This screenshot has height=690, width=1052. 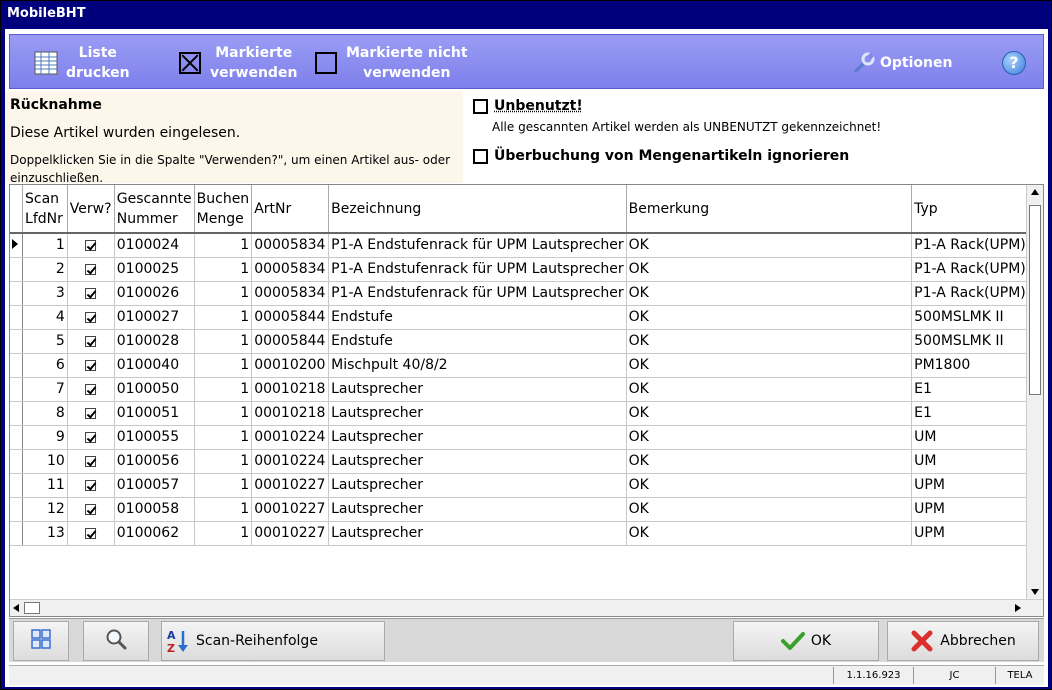 I want to click on vertical-scrollbar, so click(x=1034, y=392).